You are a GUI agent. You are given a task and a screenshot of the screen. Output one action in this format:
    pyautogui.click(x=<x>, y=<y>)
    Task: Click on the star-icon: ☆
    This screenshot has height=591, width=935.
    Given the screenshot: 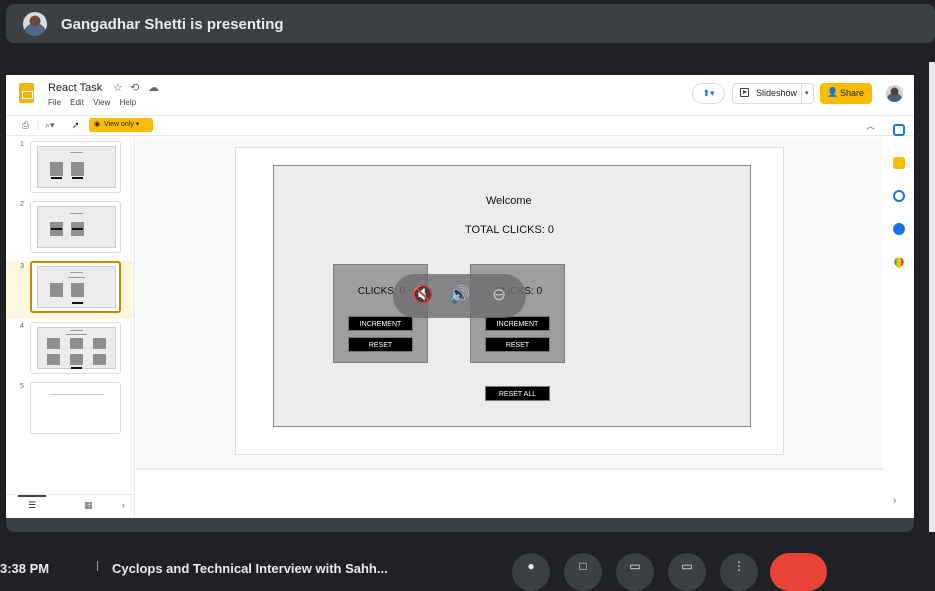 What is the action you would take?
    pyautogui.click(x=118, y=87)
    